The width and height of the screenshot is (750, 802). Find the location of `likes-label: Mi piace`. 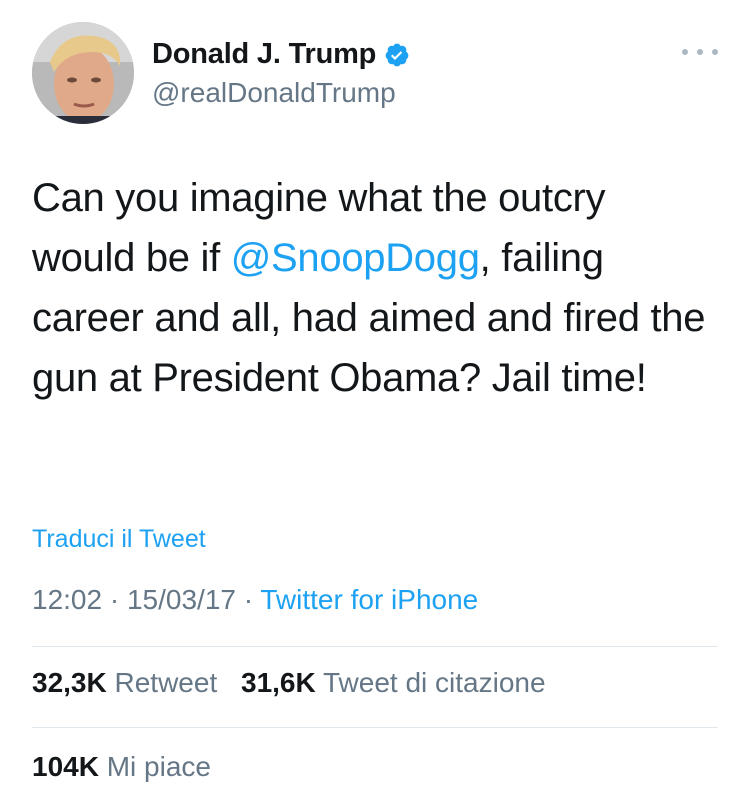

likes-label: Mi piace is located at coordinates (158, 766).